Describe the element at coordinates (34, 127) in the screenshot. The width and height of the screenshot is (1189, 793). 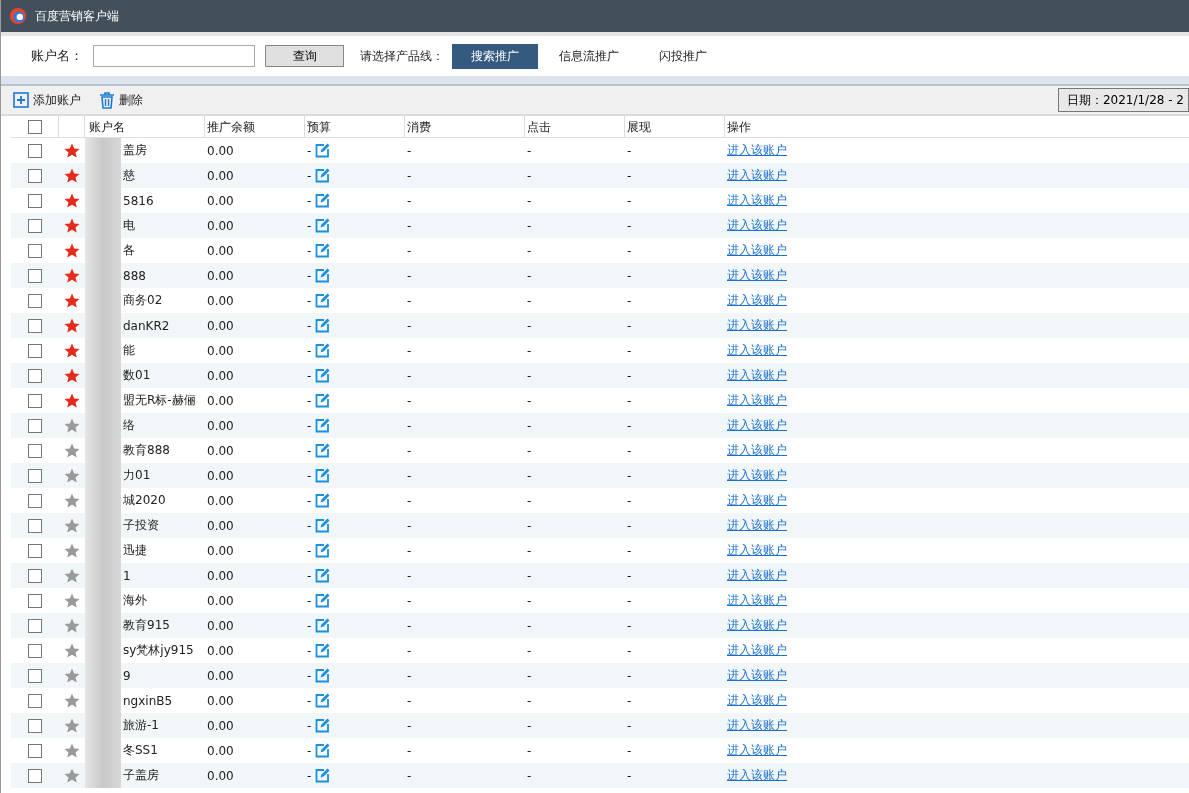
I see `select-all-checkbox` at that location.